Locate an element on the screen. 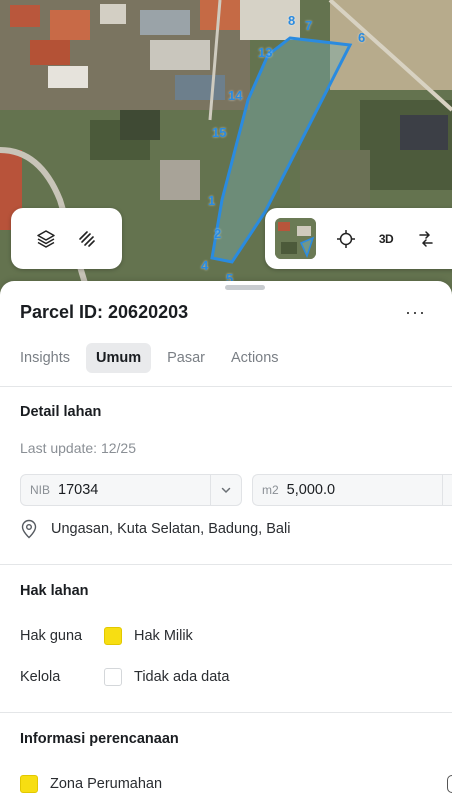 This screenshot has height=804, width=452. 3d-label: 3D is located at coordinates (386, 238).